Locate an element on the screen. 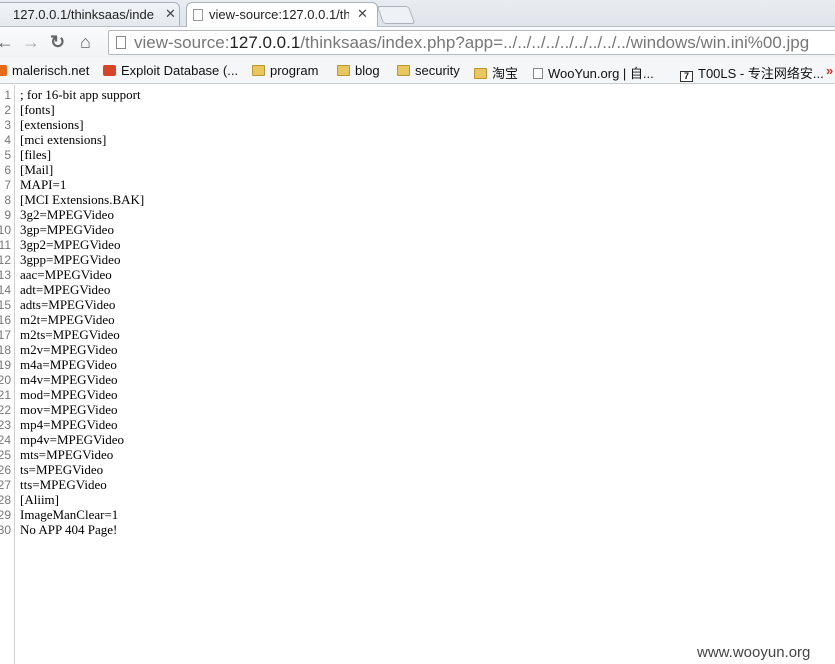 The image size is (835, 664). line-number: 26 is located at coordinates (5, 470).